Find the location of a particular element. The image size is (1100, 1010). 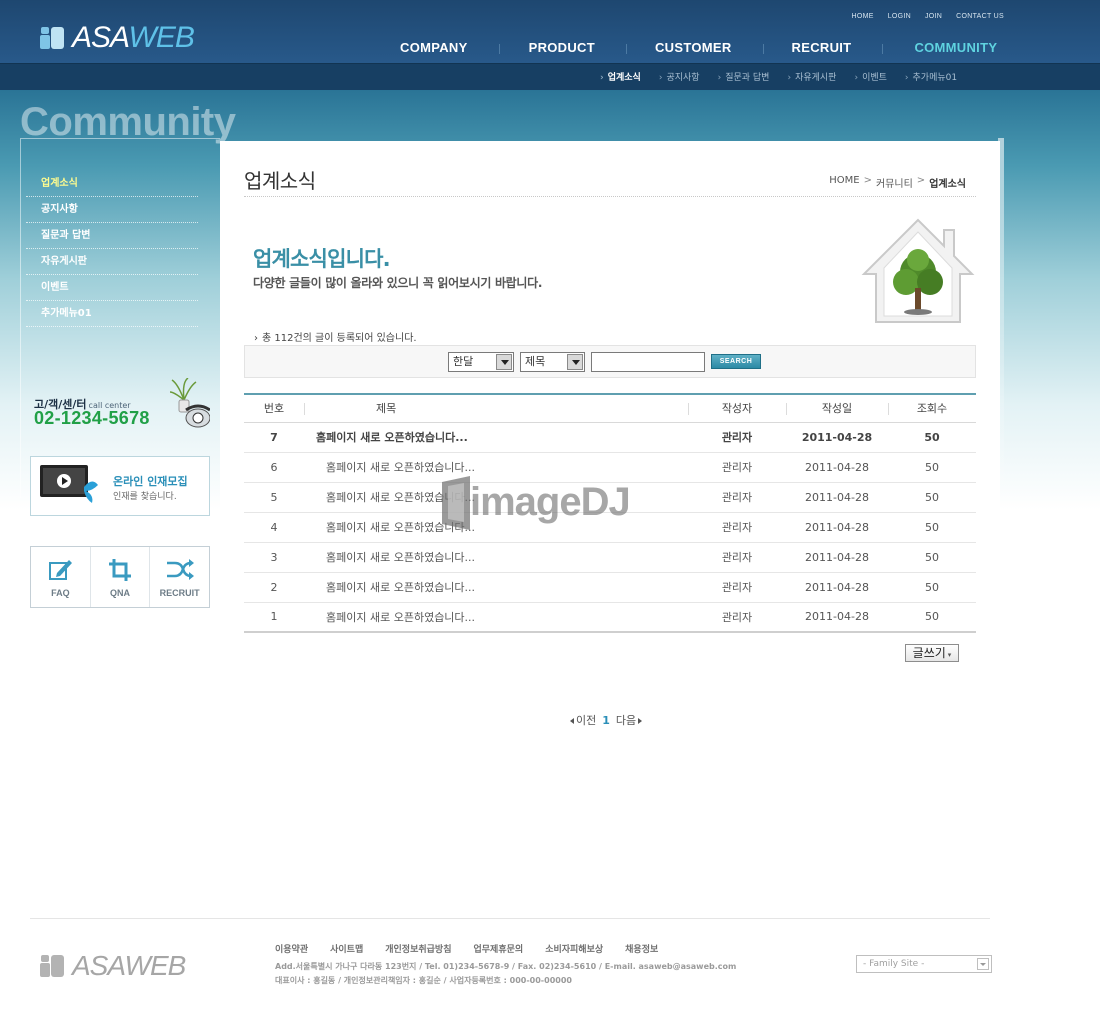

page-title: 업계소식 is located at coordinates (280, 181).